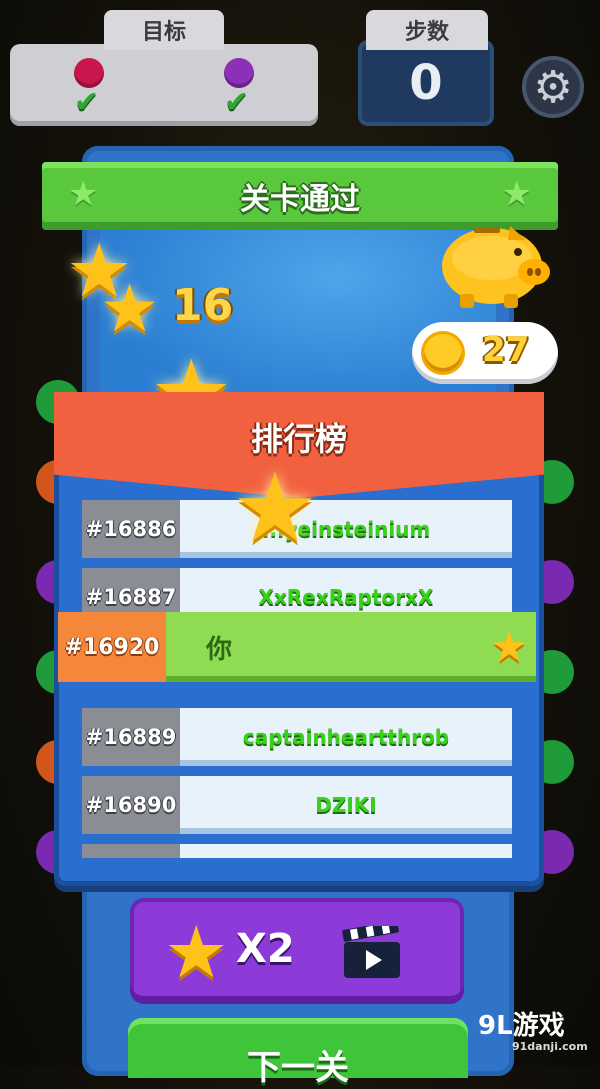  I want to click on row-rank: #16889, so click(131, 737).